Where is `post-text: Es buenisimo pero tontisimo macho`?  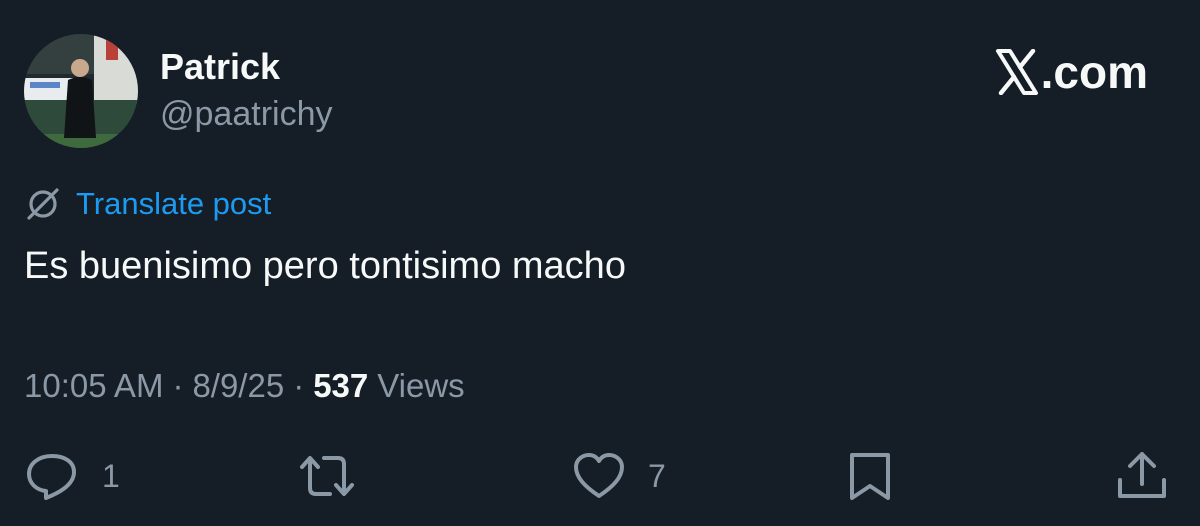 post-text: Es buenisimo pero tontisimo macho is located at coordinates (325, 266).